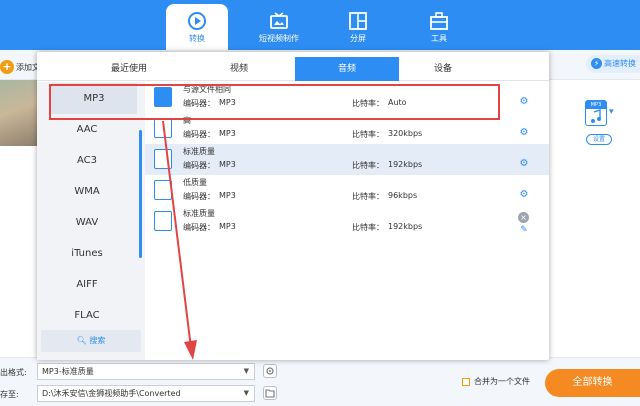 This screenshot has height=406, width=640. What do you see at coordinates (279, 20) in the screenshot?
I see `tv-icon` at bounding box center [279, 20].